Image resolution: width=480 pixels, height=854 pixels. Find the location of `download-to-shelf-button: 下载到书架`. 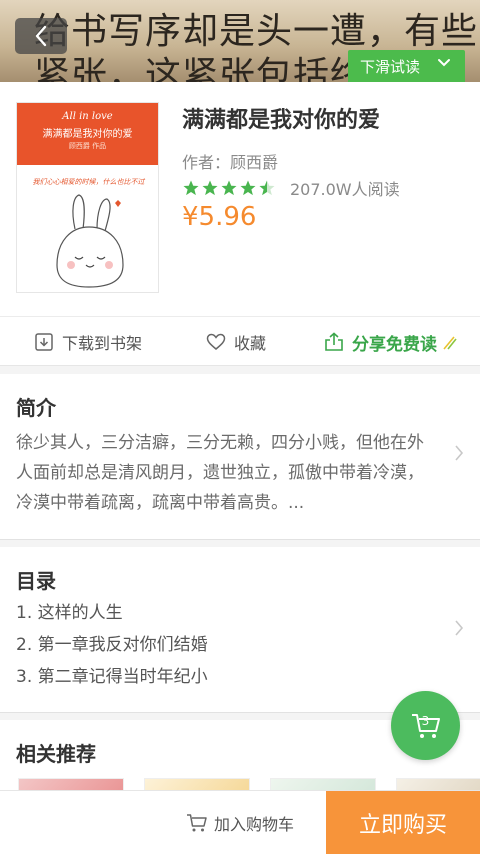

download-to-shelf-button: 下载到书架 is located at coordinates (88, 342).